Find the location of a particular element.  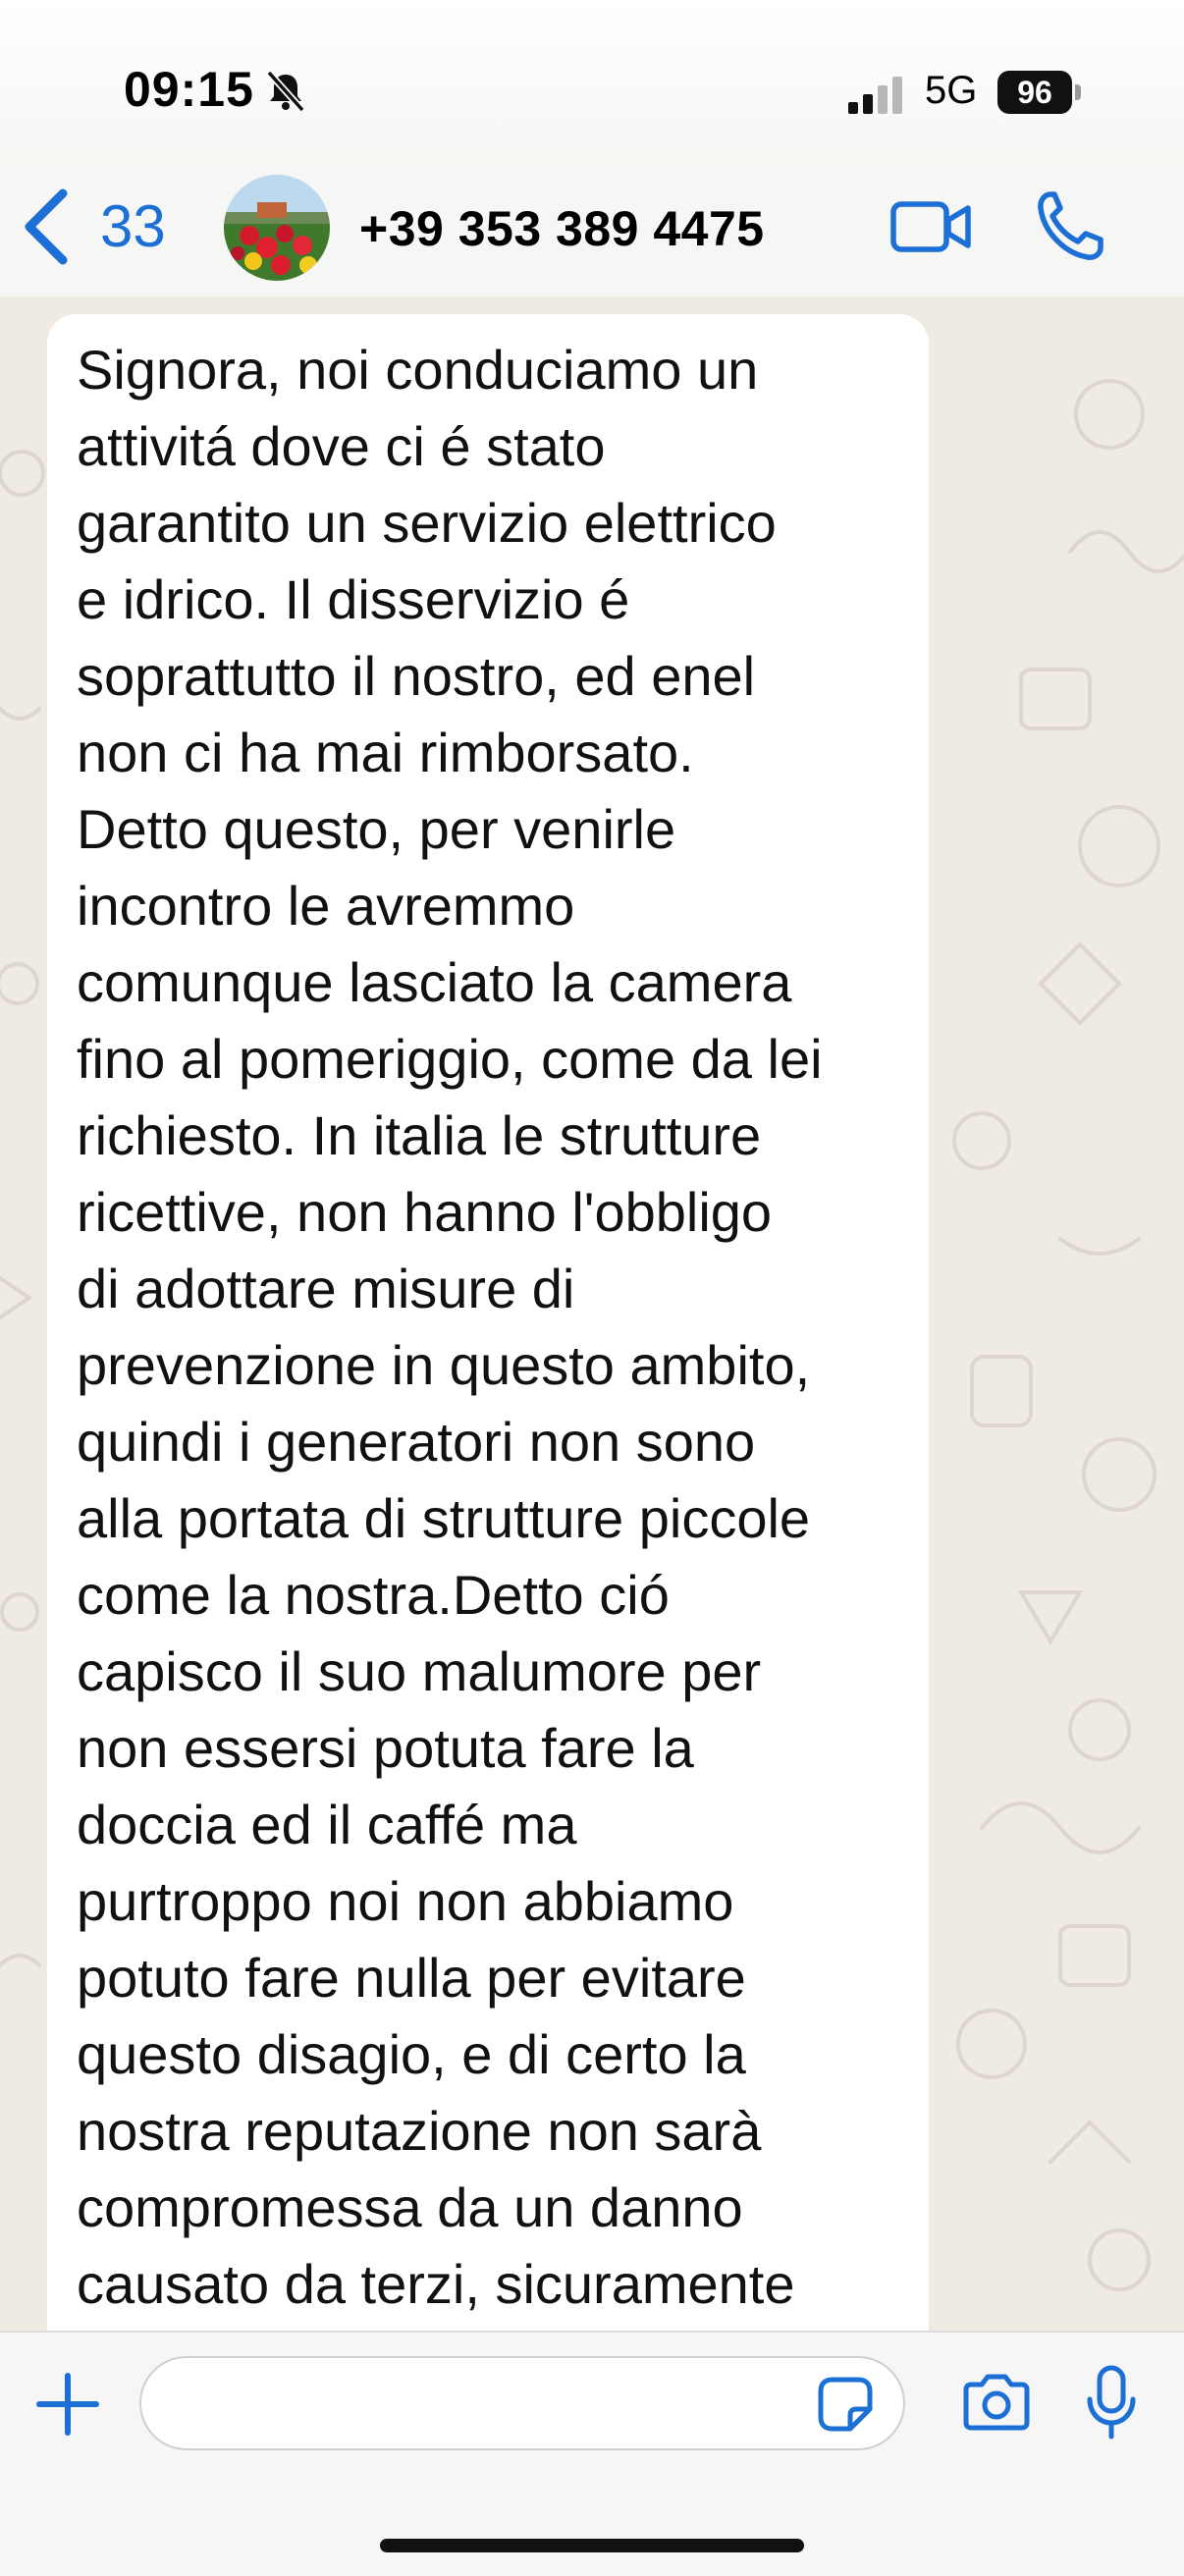

microphone-icon is located at coordinates (1111, 2402).